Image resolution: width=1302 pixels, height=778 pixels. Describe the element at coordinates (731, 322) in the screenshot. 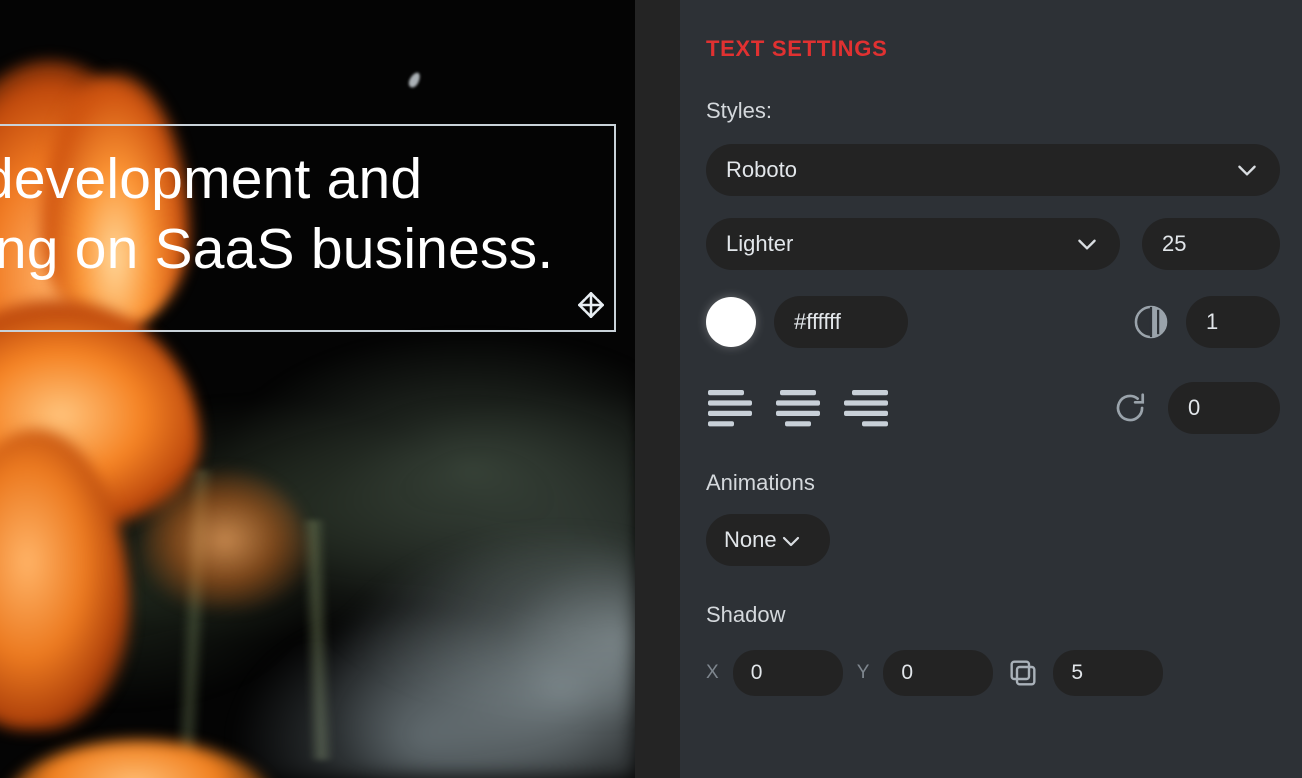

I see `color-swatch` at that location.